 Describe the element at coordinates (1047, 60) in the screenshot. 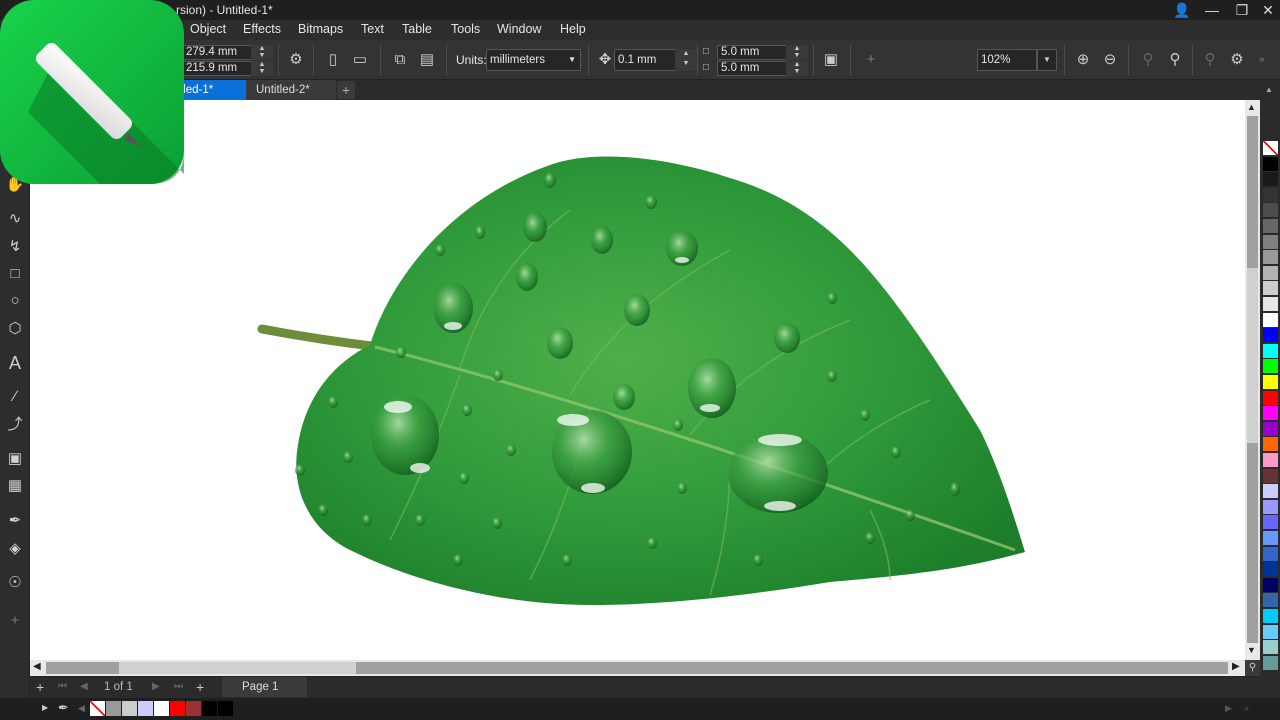

I see `zoom-dropdown-chevron-icon: ▼` at that location.